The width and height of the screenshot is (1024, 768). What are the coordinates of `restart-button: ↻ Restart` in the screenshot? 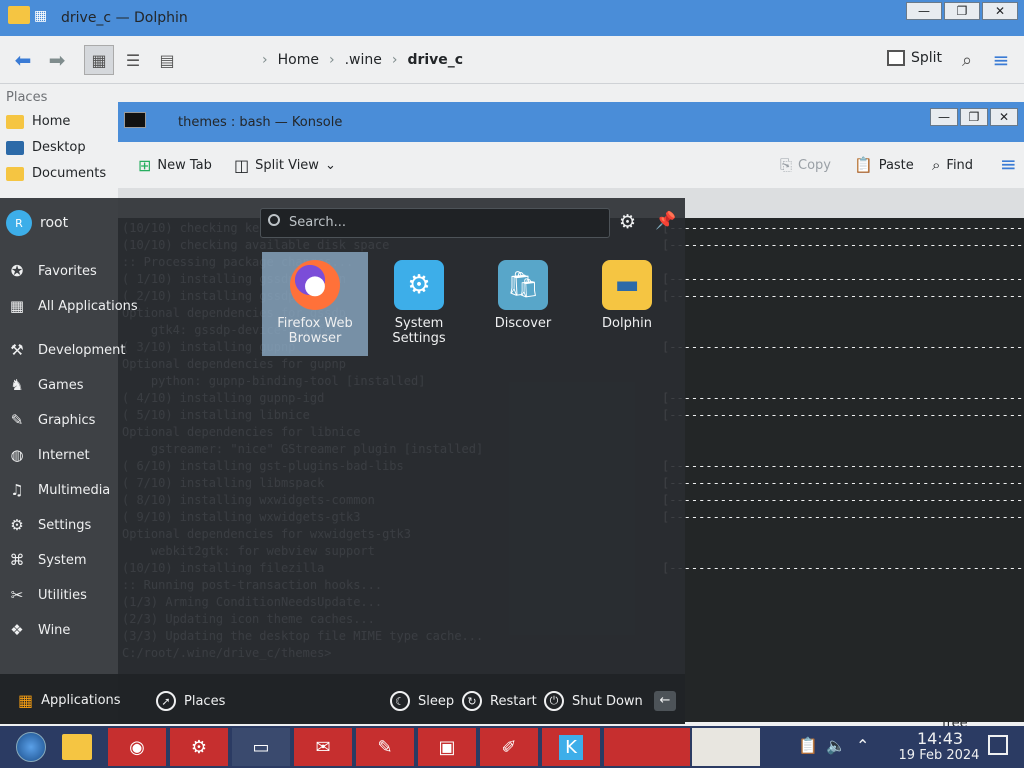 It's located at (499, 701).